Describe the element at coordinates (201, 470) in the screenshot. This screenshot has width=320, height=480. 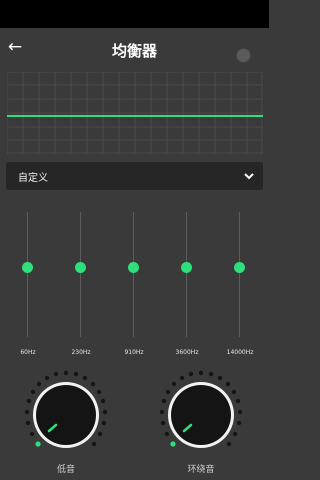
I see `surround-label: 环绕音` at that location.